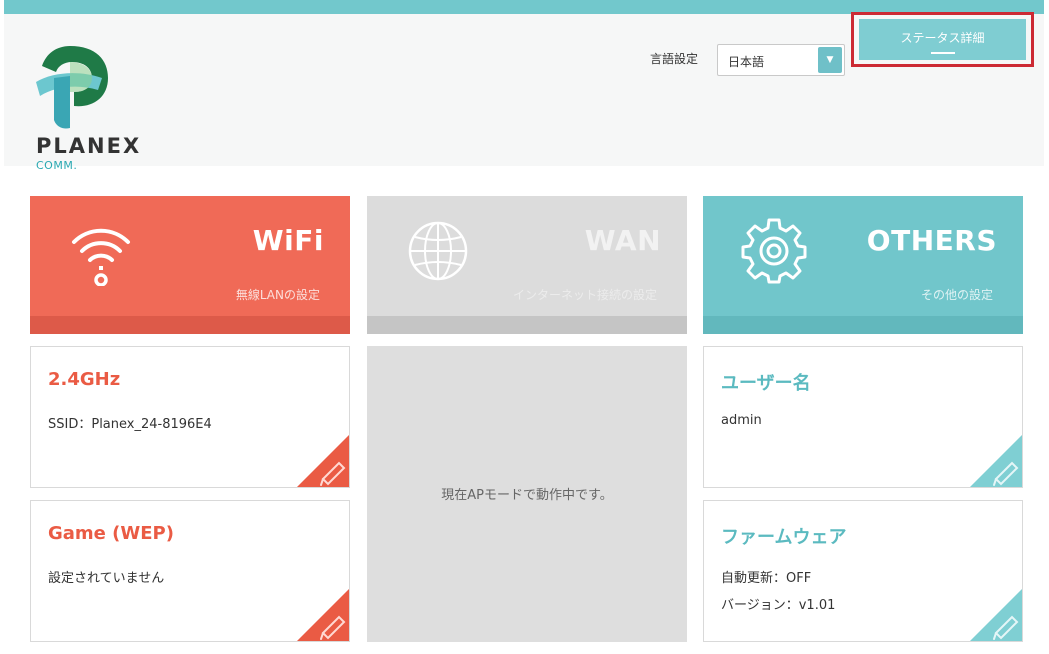  Describe the element at coordinates (438, 251) in the screenshot. I see `globe-icon` at that location.